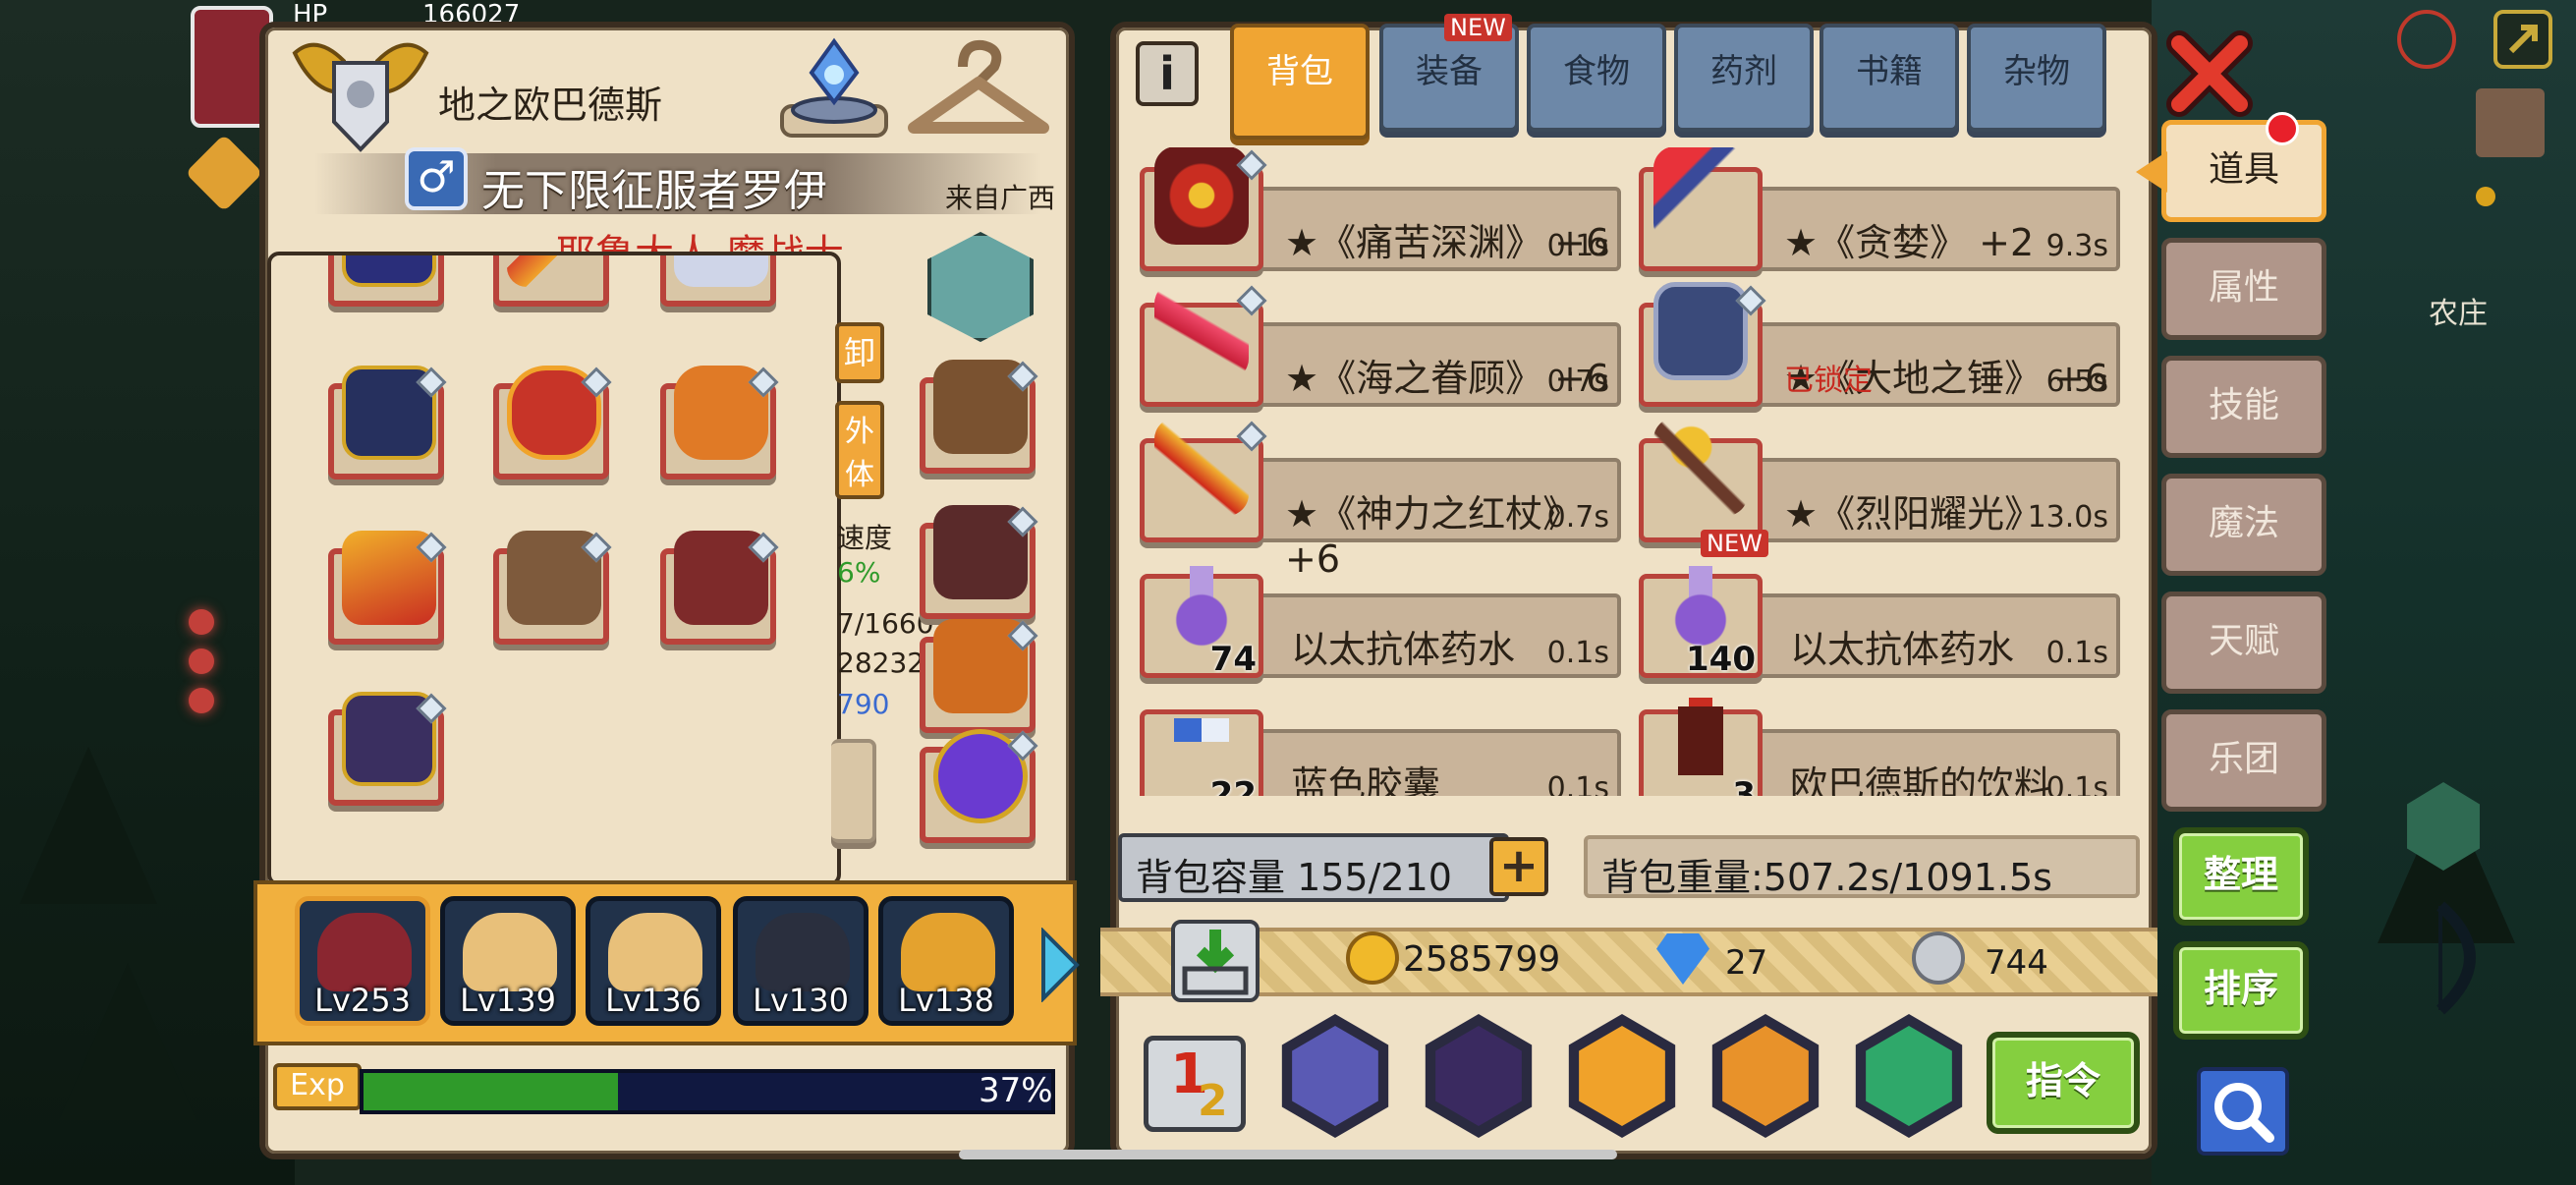 This screenshot has width=2576, height=1185. Describe the element at coordinates (1879, 347) in the screenshot. I see `item-card: ★《大地之锤》 +6 已锁定 6.5s` at that location.